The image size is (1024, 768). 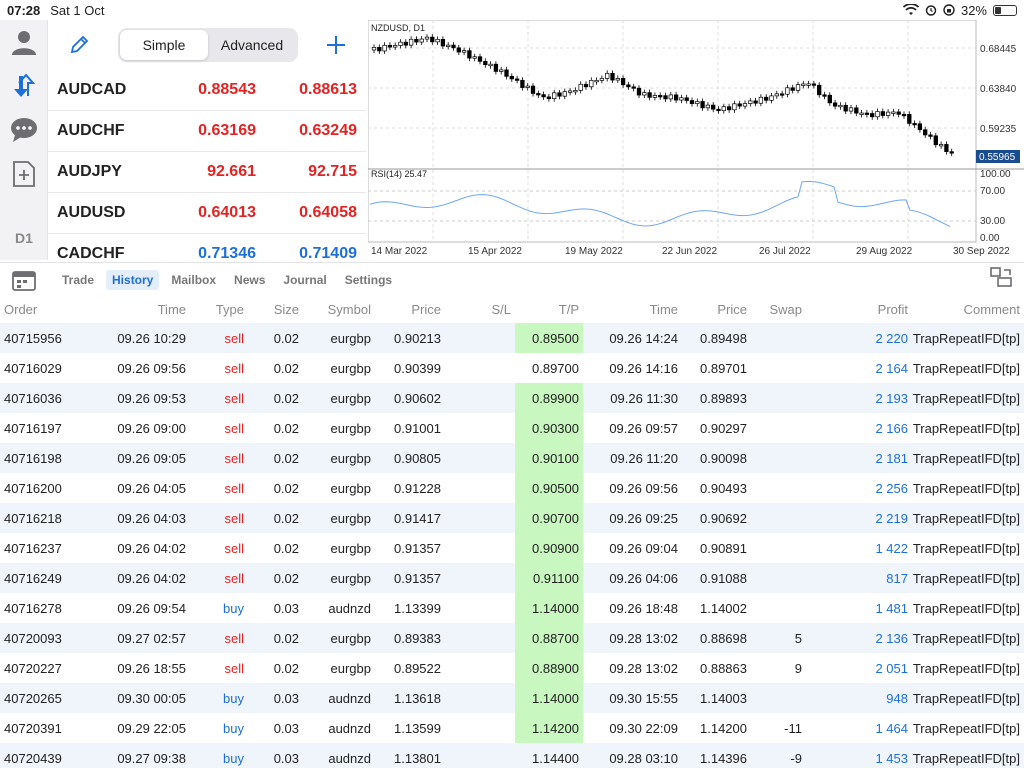 I want to click on cell-tp: 1.14000, so click(x=549, y=698).